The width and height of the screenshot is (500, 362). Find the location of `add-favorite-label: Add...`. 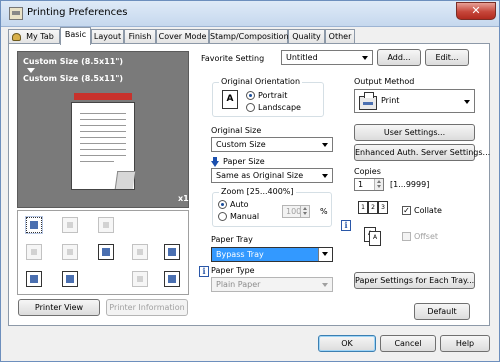

add-favorite-label: Add... is located at coordinates (399, 57).